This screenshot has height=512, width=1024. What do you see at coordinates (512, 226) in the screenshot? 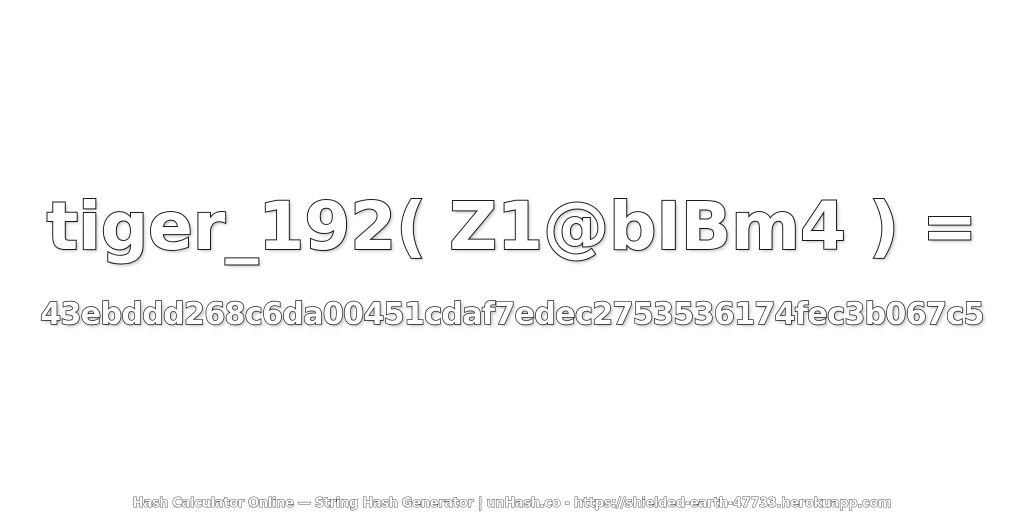
I see `hash-expression-title: tiger_192( Z1@bIBm4 ) =` at bounding box center [512, 226].